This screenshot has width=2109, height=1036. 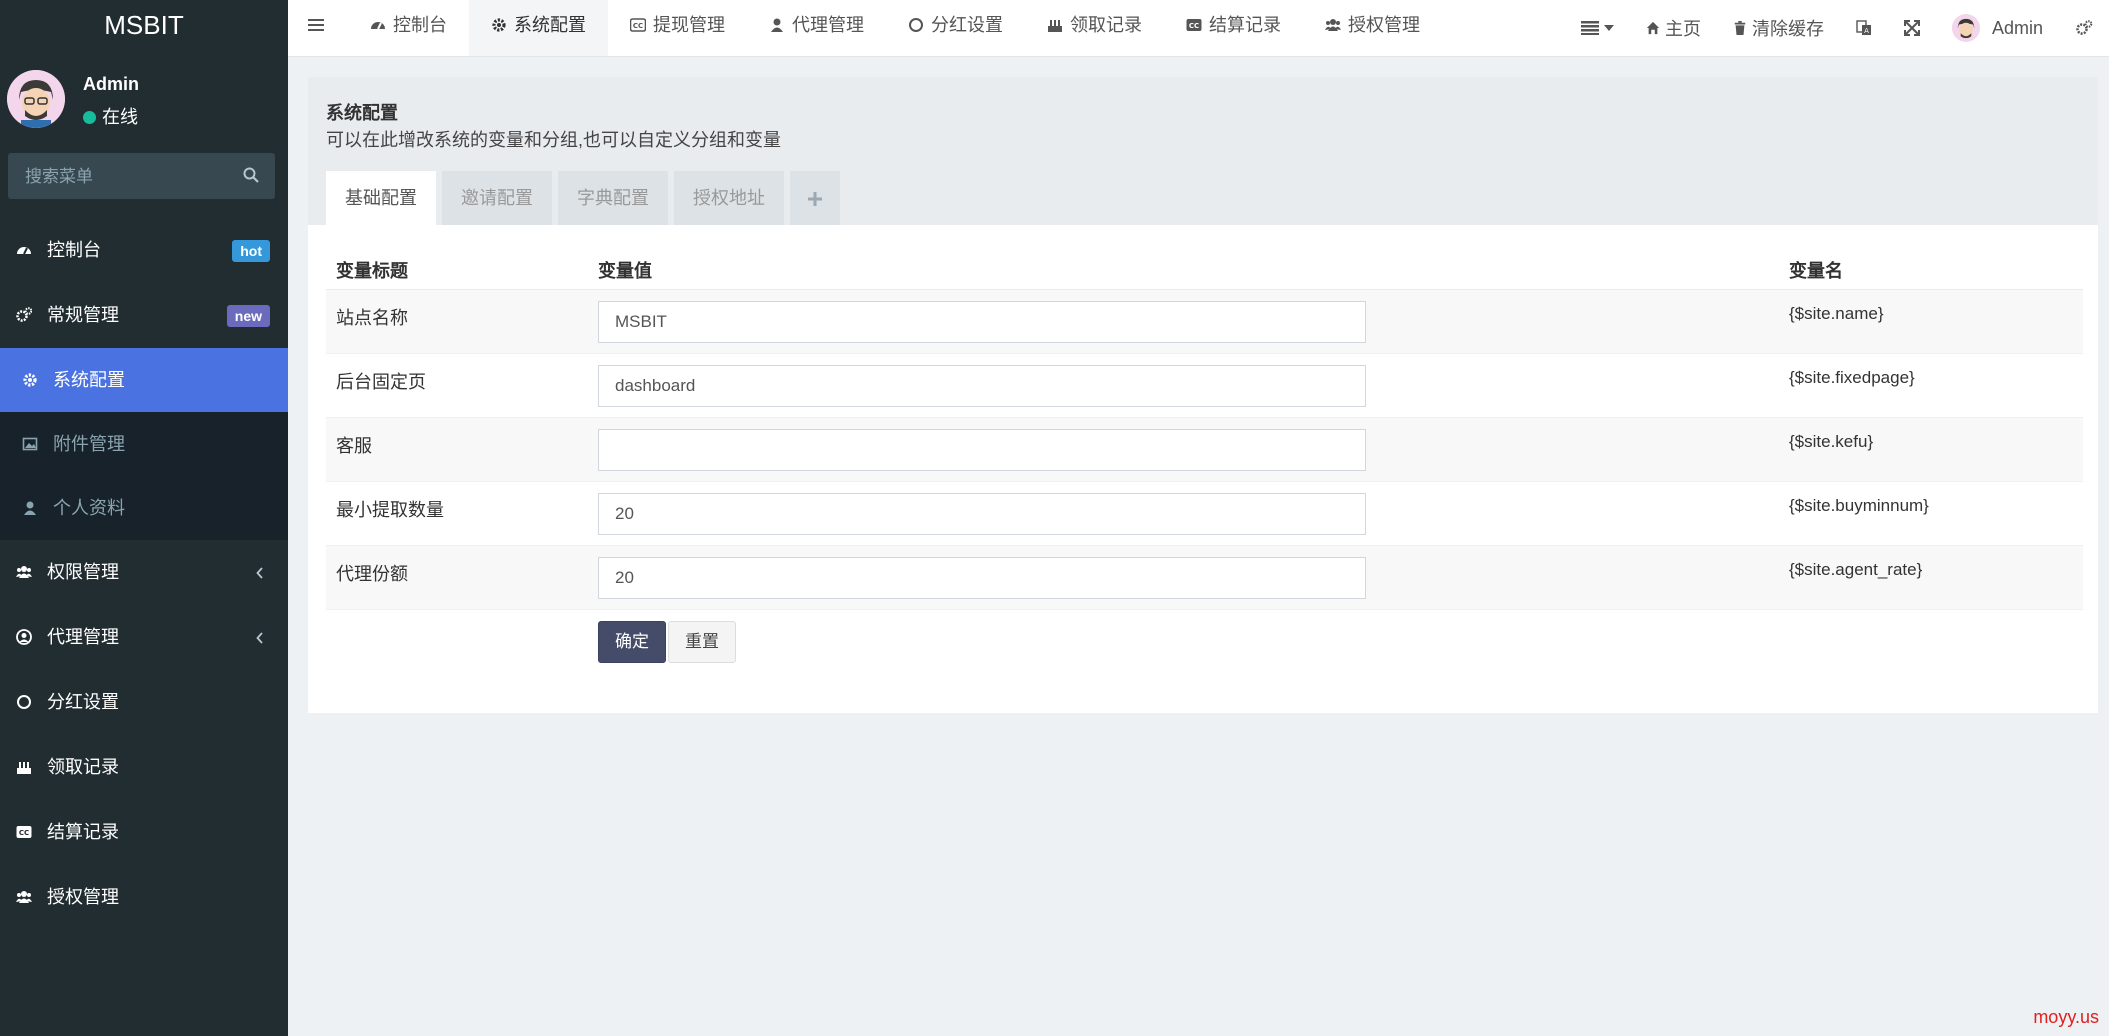 What do you see at coordinates (390, 510) in the screenshot?
I see `row-title: 最小提取数量` at bounding box center [390, 510].